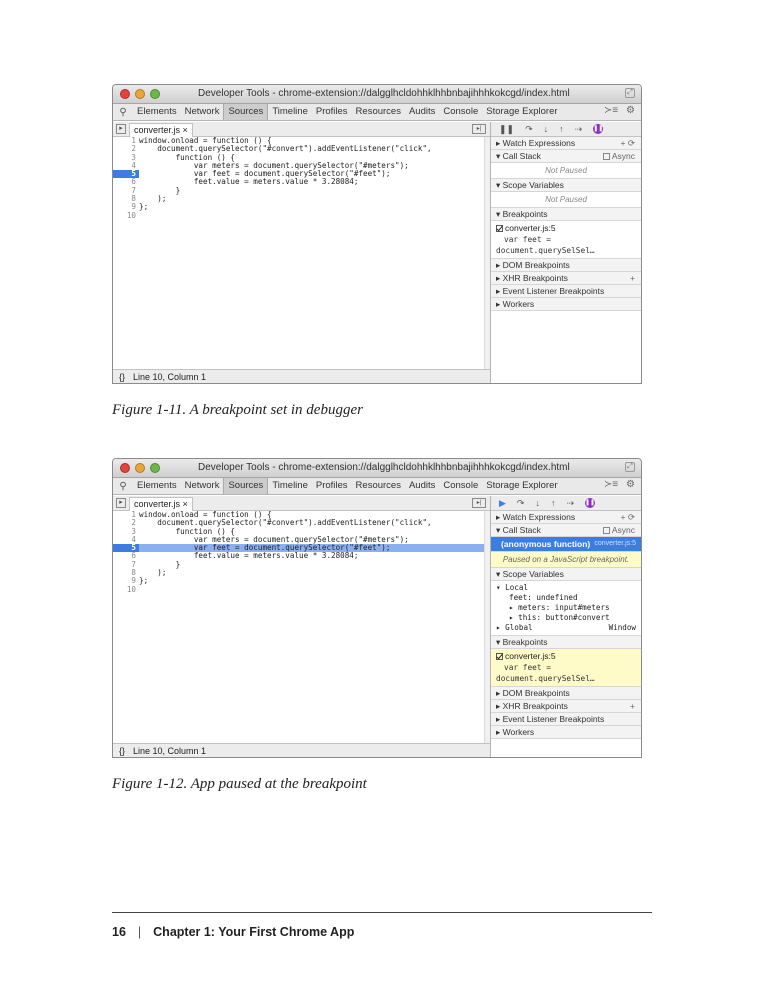  I want to click on scope-local: ▾ Local, so click(566, 588).